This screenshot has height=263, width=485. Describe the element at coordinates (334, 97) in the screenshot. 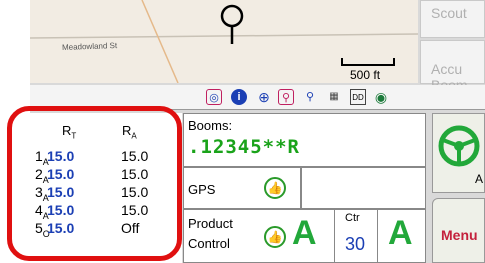

I see `grid-icon: ▦` at that location.